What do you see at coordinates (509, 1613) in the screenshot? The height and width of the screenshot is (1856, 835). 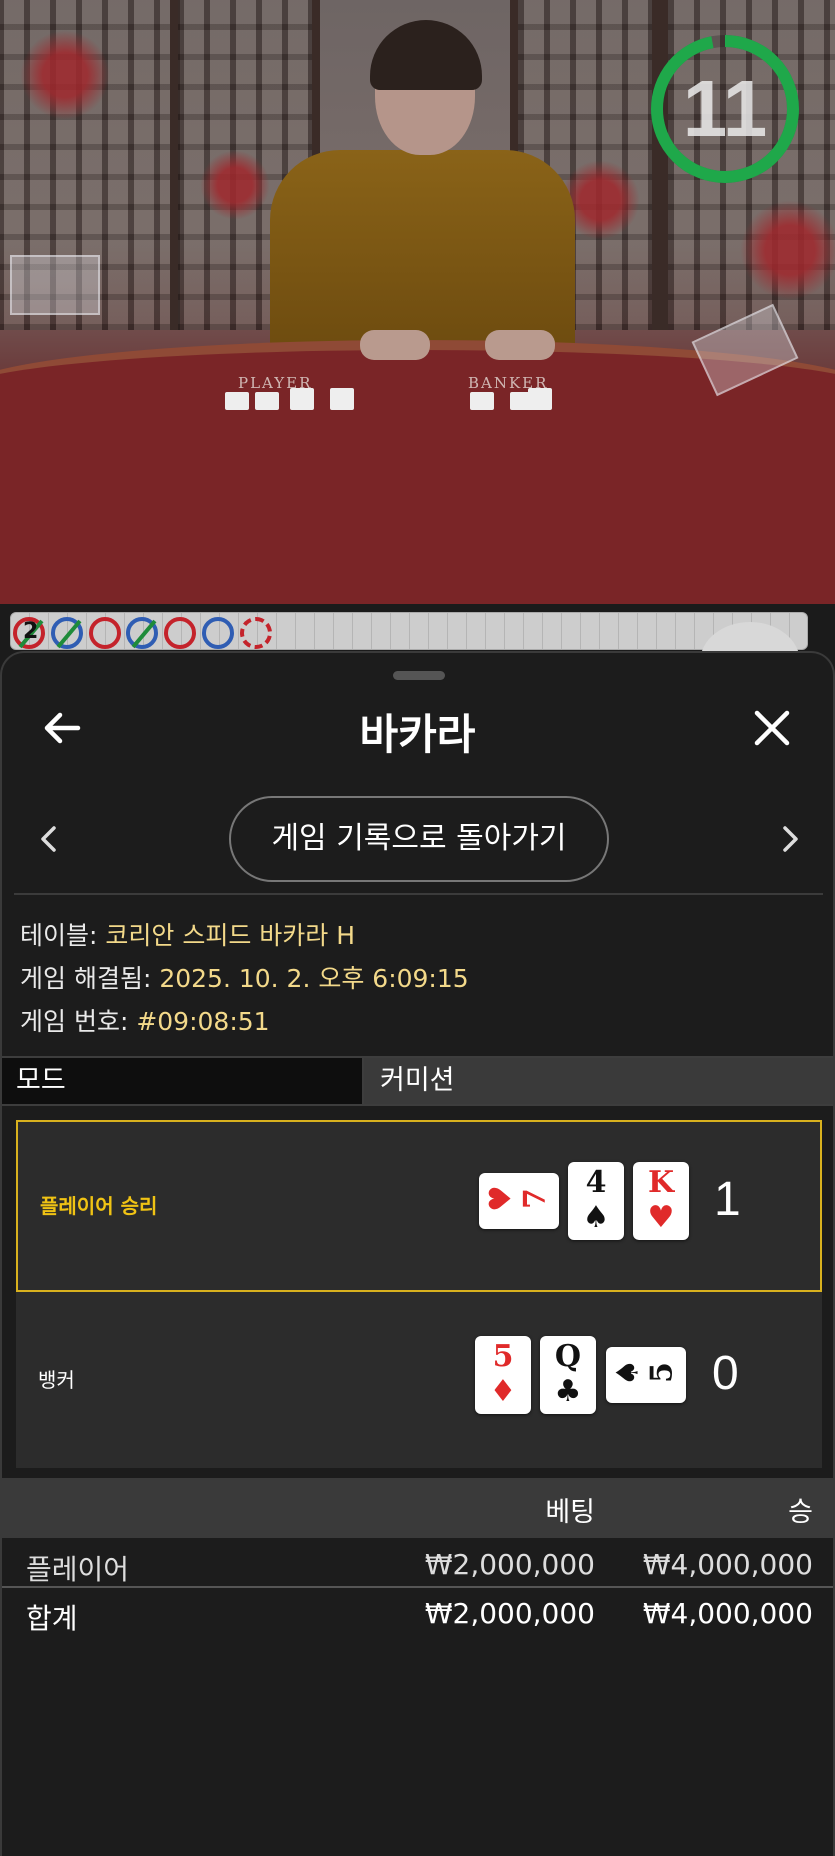 I see `total-bet-amount: ₩2,000,000` at bounding box center [509, 1613].